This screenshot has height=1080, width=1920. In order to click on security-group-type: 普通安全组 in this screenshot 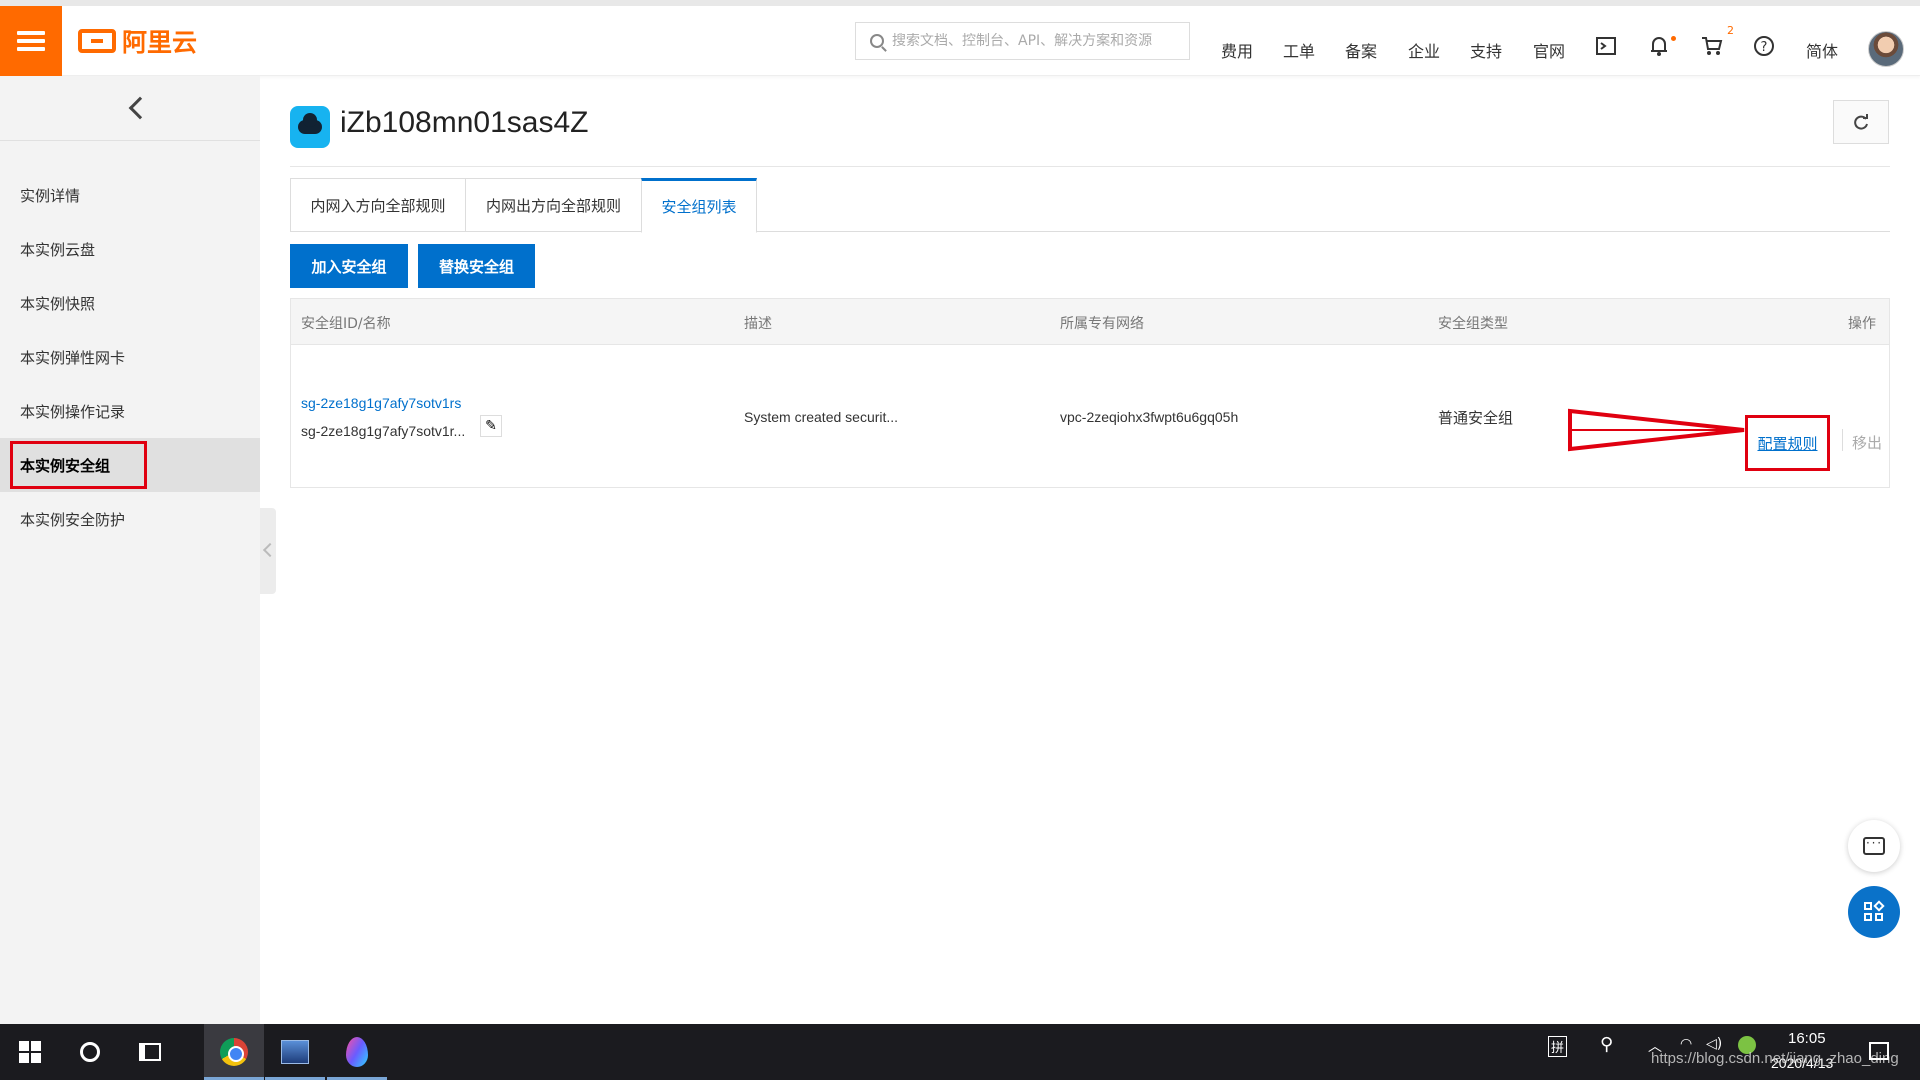, I will do `click(1476, 418)`.